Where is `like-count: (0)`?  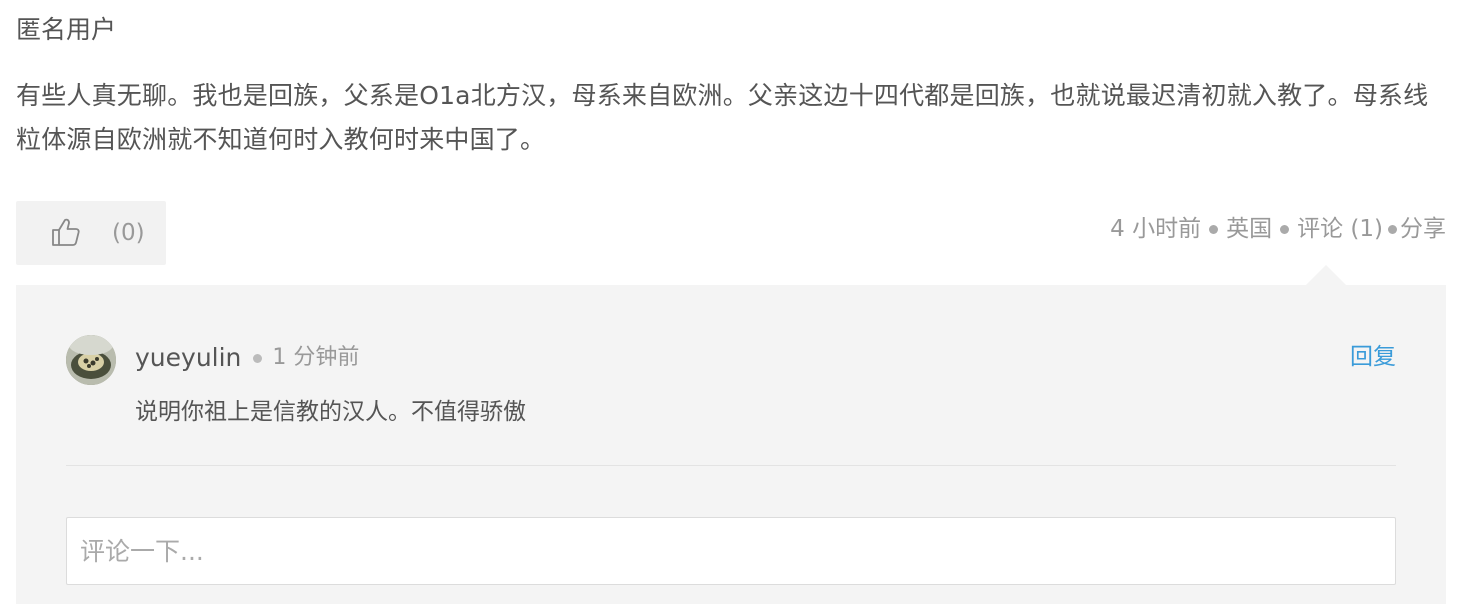 like-count: (0) is located at coordinates (128, 233).